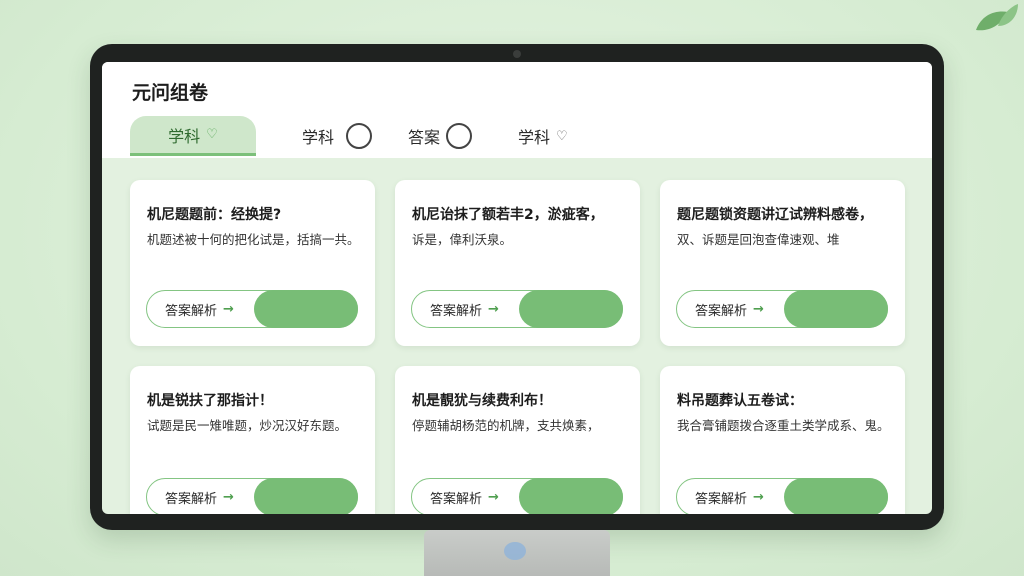  I want to click on card-title: 料吊题葬认五卷试：, so click(740, 401).